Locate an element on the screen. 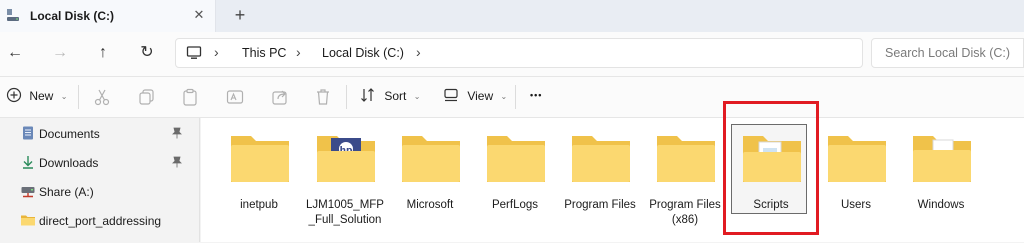 This screenshot has height=243, width=1024. hp-folder-icon: hp is located at coordinates (346, 159).